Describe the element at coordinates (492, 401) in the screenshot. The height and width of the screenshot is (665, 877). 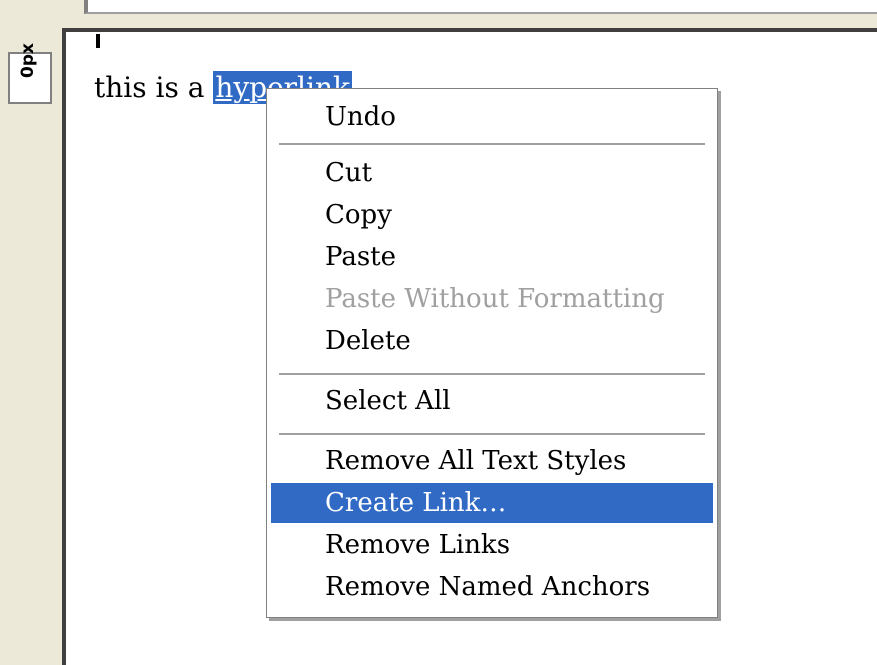
I see `menu-item-select-all: Select All` at that location.